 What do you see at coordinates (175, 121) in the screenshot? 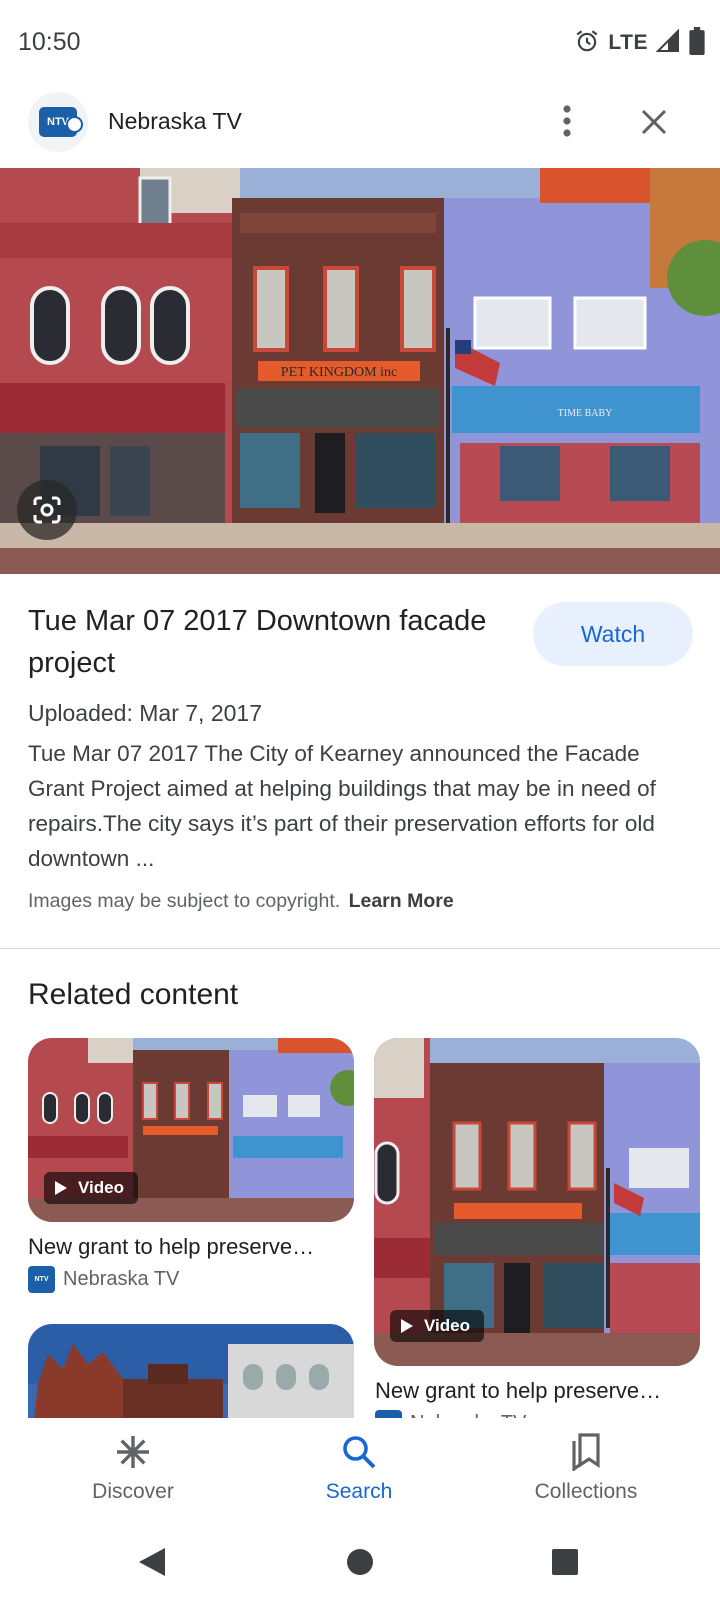
I see `source-name: Nebraska TV` at bounding box center [175, 121].